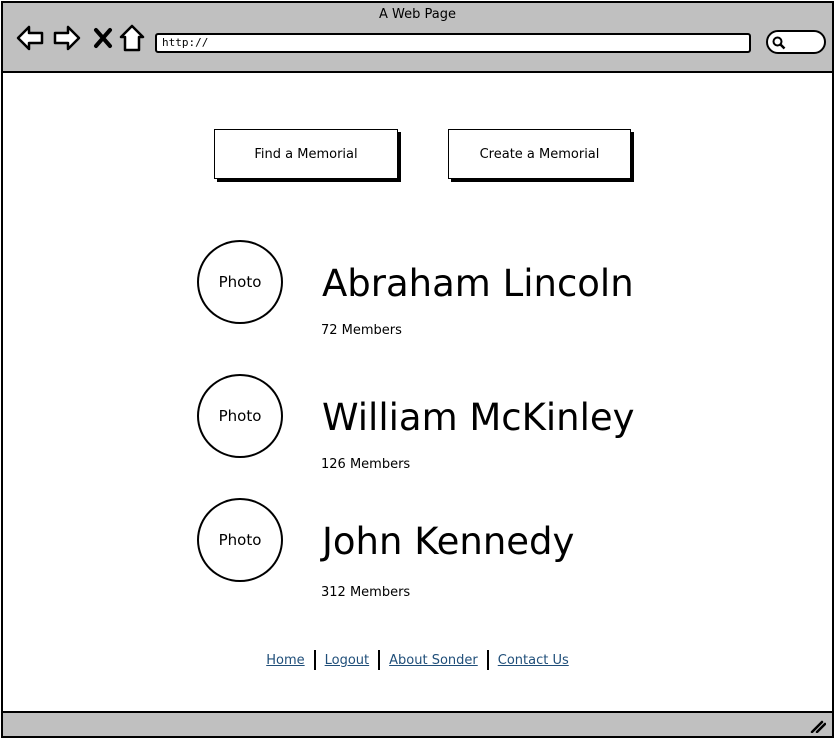 The image size is (837, 740). I want to click on footer-link-home: Home, so click(285, 660).